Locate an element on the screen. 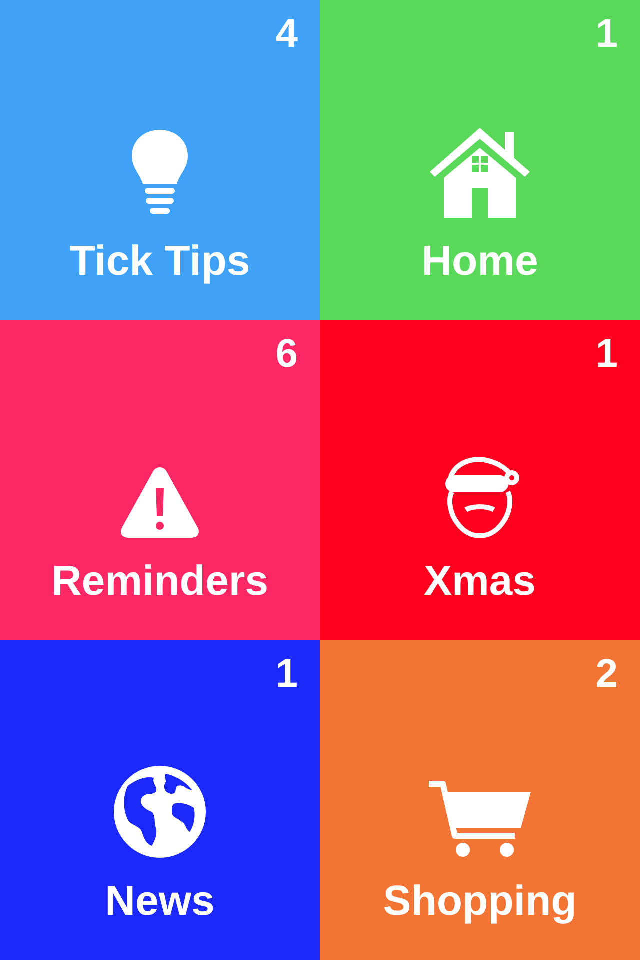 This screenshot has width=640, height=960. item-count: 4 is located at coordinates (287, 34).